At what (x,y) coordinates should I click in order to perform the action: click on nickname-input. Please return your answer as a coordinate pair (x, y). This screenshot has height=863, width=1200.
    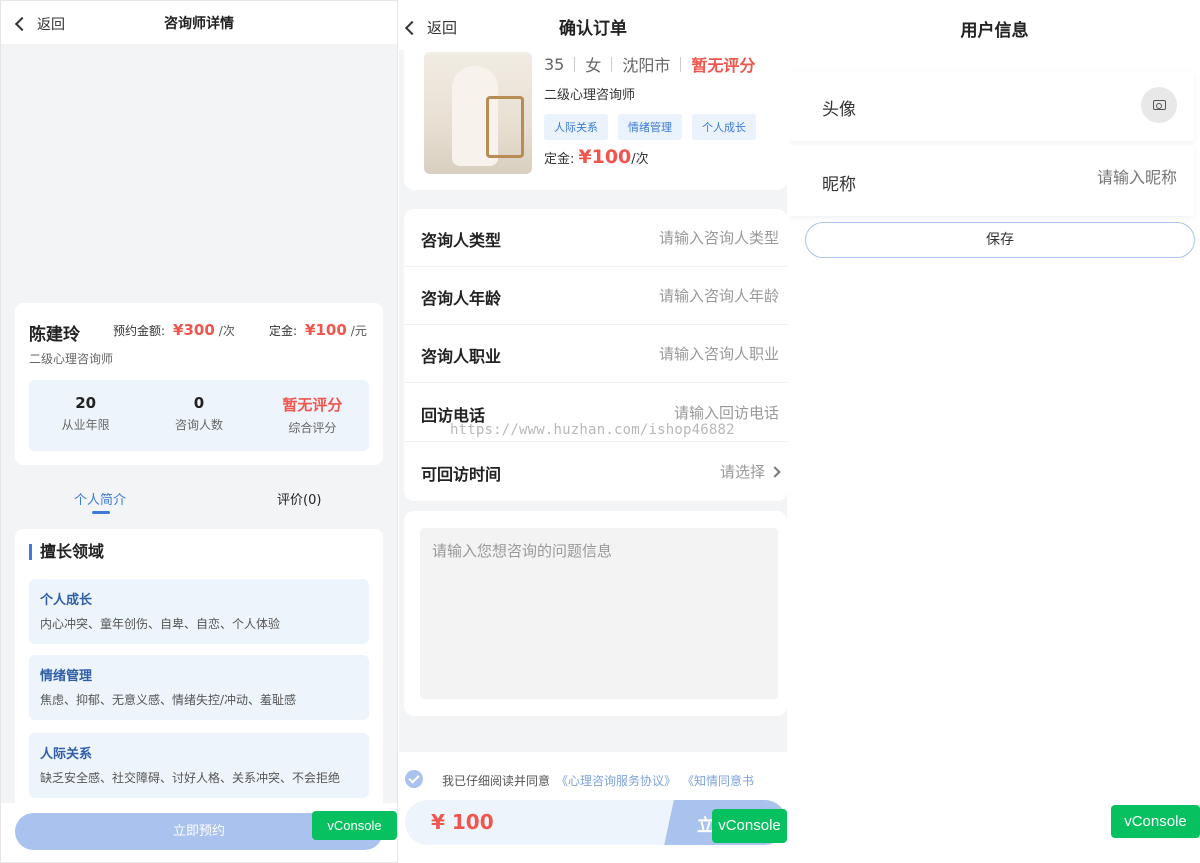
    Looking at the image, I should click on (1077, 177).